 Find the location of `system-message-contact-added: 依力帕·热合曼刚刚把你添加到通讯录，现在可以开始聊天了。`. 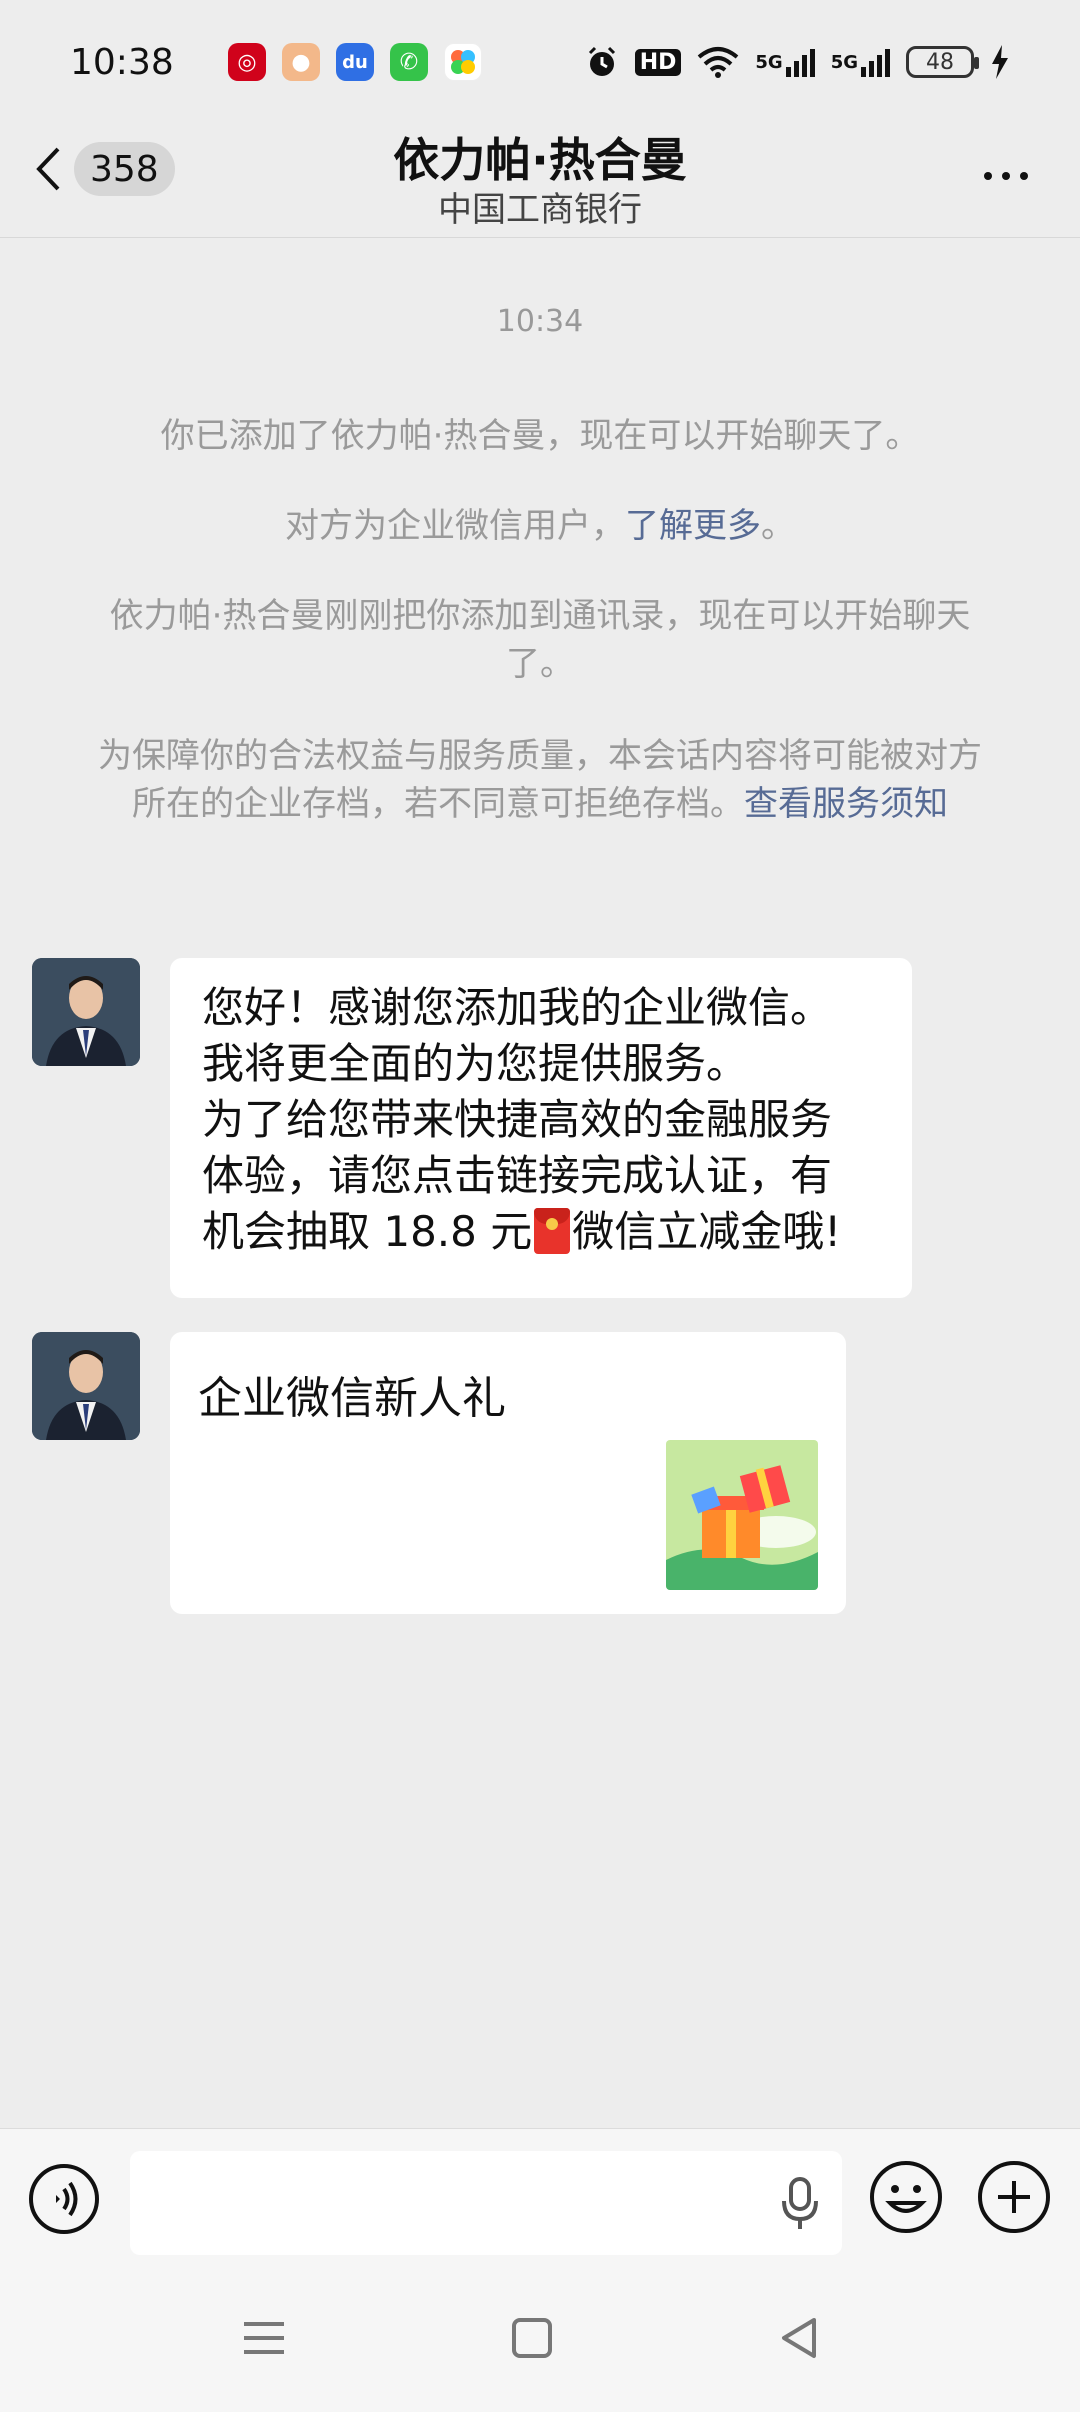

system-message-contact-added: 依力帕·热合曼刚刚把你添加到通讯录，现在可以开始聊天了。 is located at coordinates (540, 640).